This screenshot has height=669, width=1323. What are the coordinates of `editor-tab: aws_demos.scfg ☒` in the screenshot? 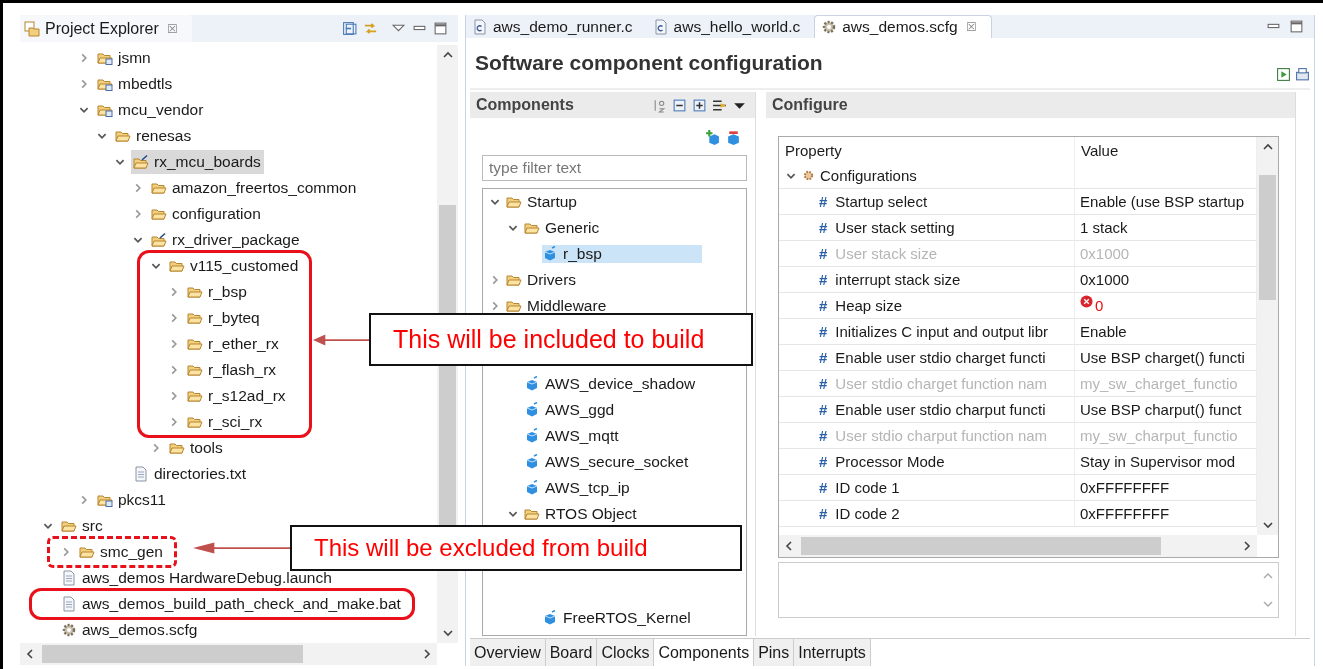 It's located at (903, 26).